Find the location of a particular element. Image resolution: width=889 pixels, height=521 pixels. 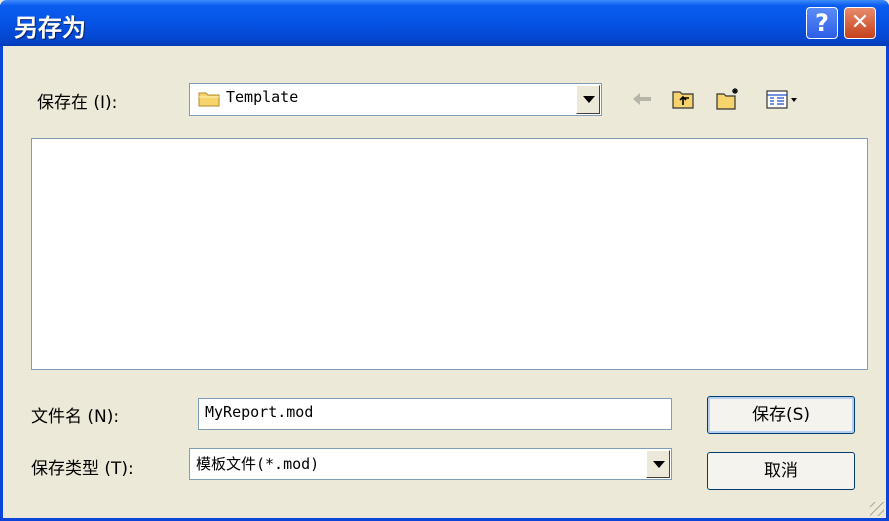

save-in-dropdown: Template is located at coordinates (395, 99).